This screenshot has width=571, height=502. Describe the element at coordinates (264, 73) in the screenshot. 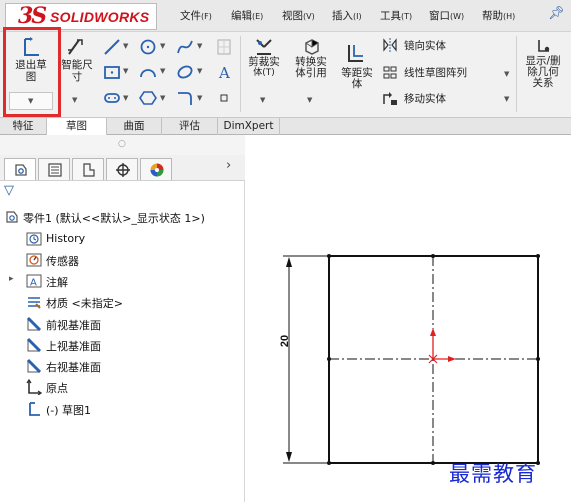

I see `trim-label-2: 体(T)` at that location.